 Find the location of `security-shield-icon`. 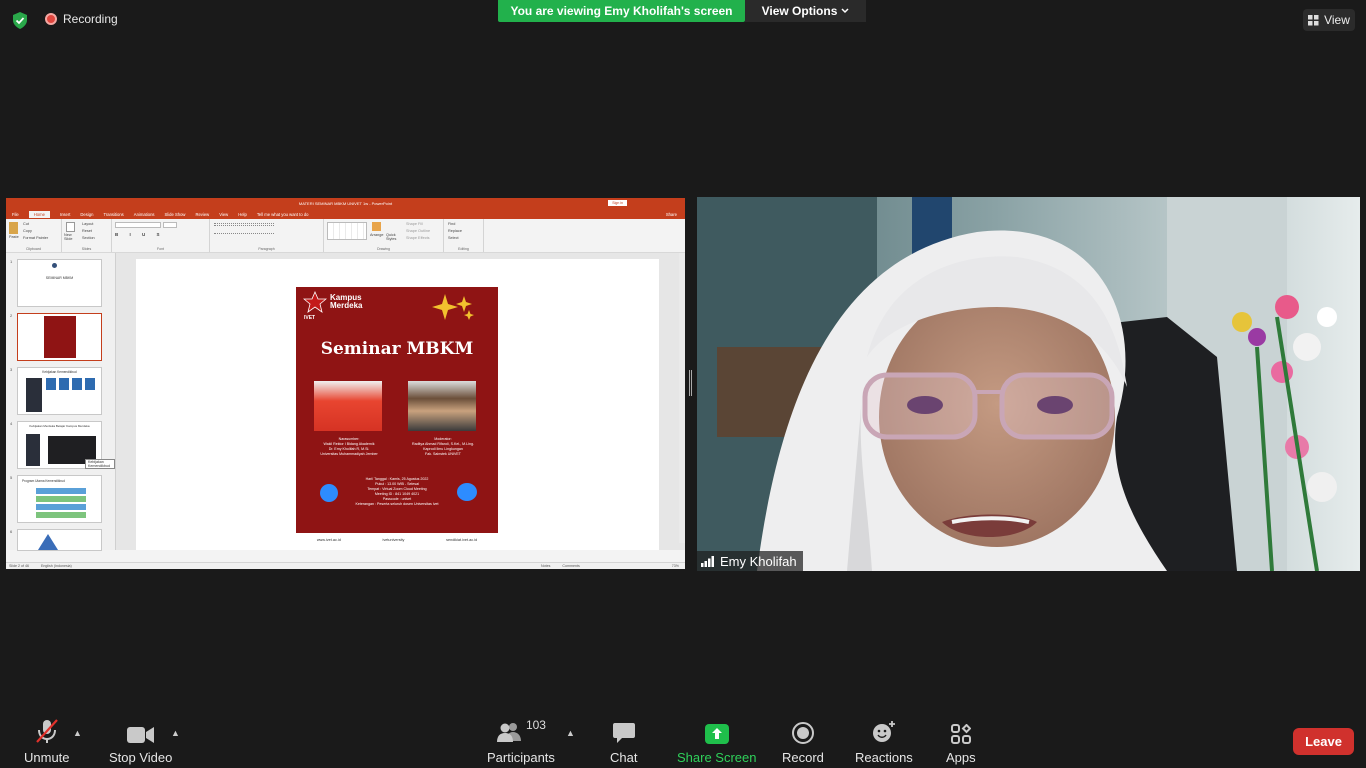

security-shield-icon is located at coordinates (20, 20).